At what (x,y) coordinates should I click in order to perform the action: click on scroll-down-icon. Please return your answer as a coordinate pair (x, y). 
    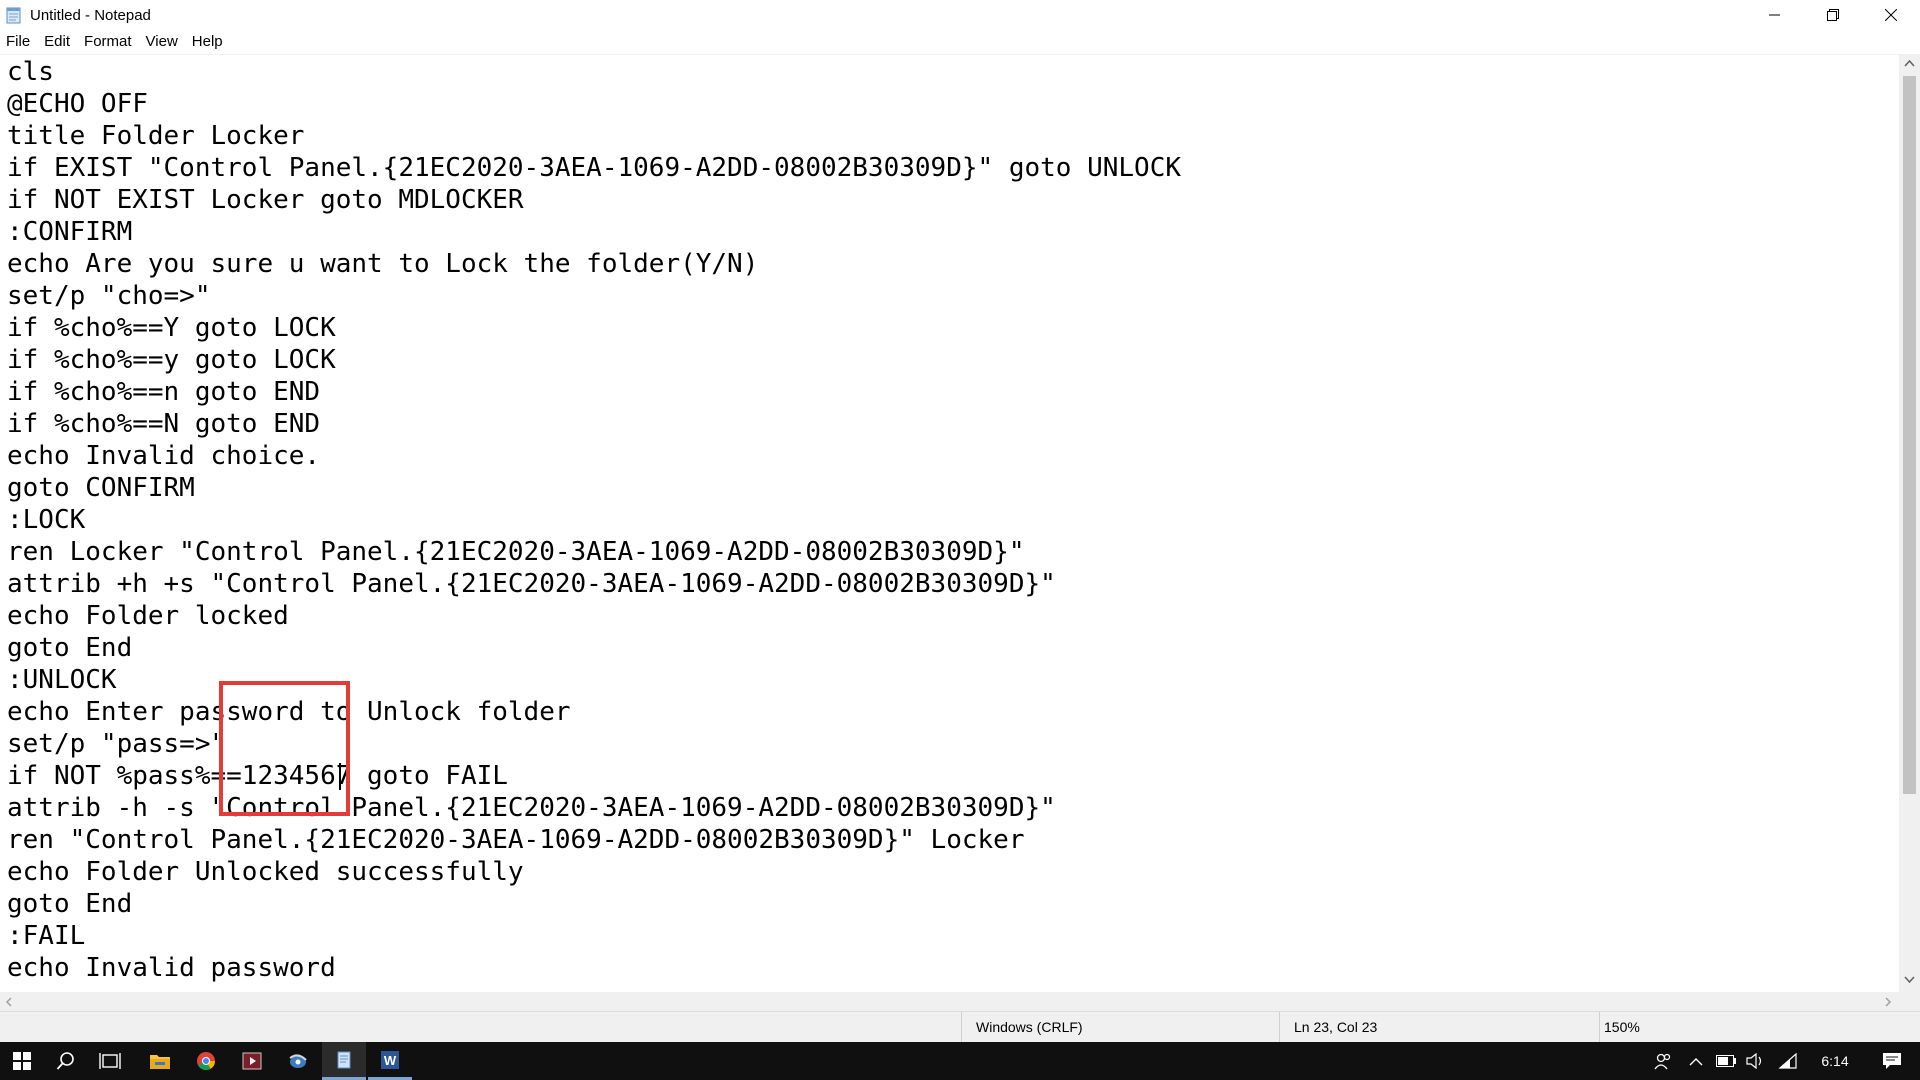
    Looking at the image, I should click on (1909, 980).